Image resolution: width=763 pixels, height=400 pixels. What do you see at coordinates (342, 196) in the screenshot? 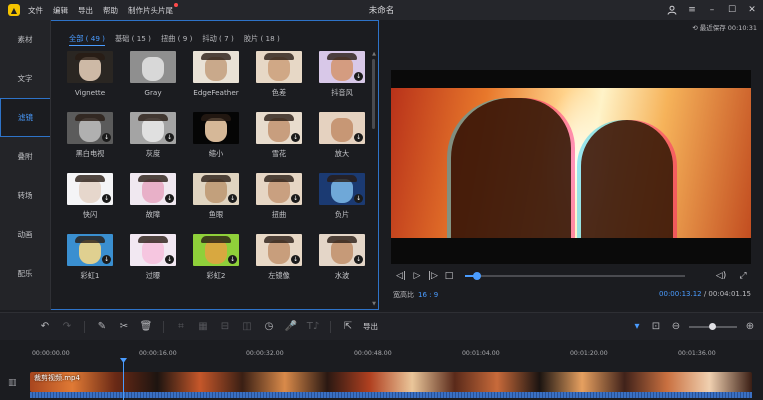
I see `filter-tile: ↓ 负片` at bounding box center [342, 196].